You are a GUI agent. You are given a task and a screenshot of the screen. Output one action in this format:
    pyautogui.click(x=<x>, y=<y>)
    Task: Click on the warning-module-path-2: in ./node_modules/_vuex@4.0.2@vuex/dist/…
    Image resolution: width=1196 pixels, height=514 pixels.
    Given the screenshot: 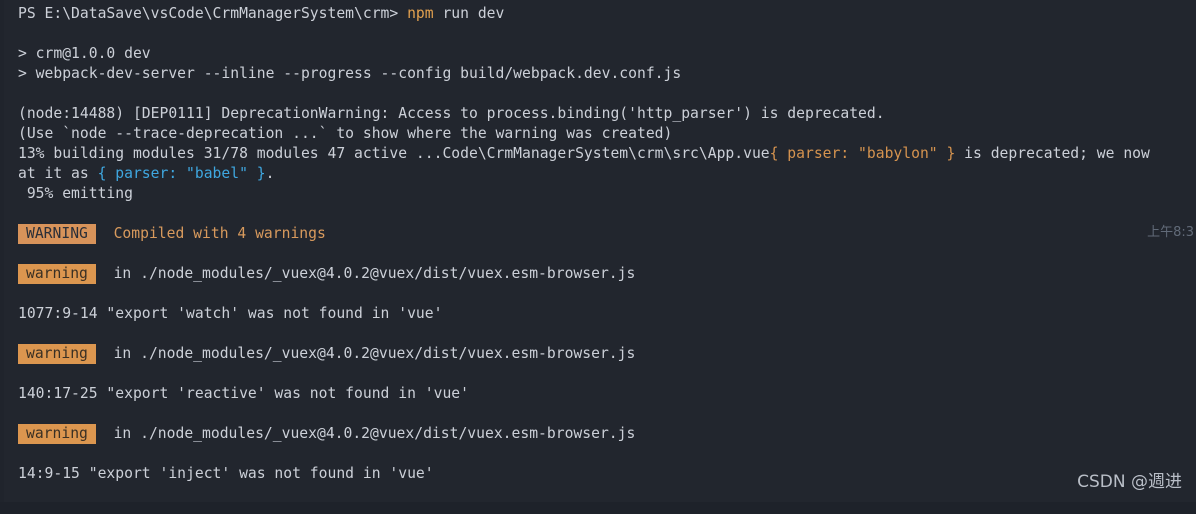 What is the action you would take?
    pyautogui.click(x=374, y=353)
    